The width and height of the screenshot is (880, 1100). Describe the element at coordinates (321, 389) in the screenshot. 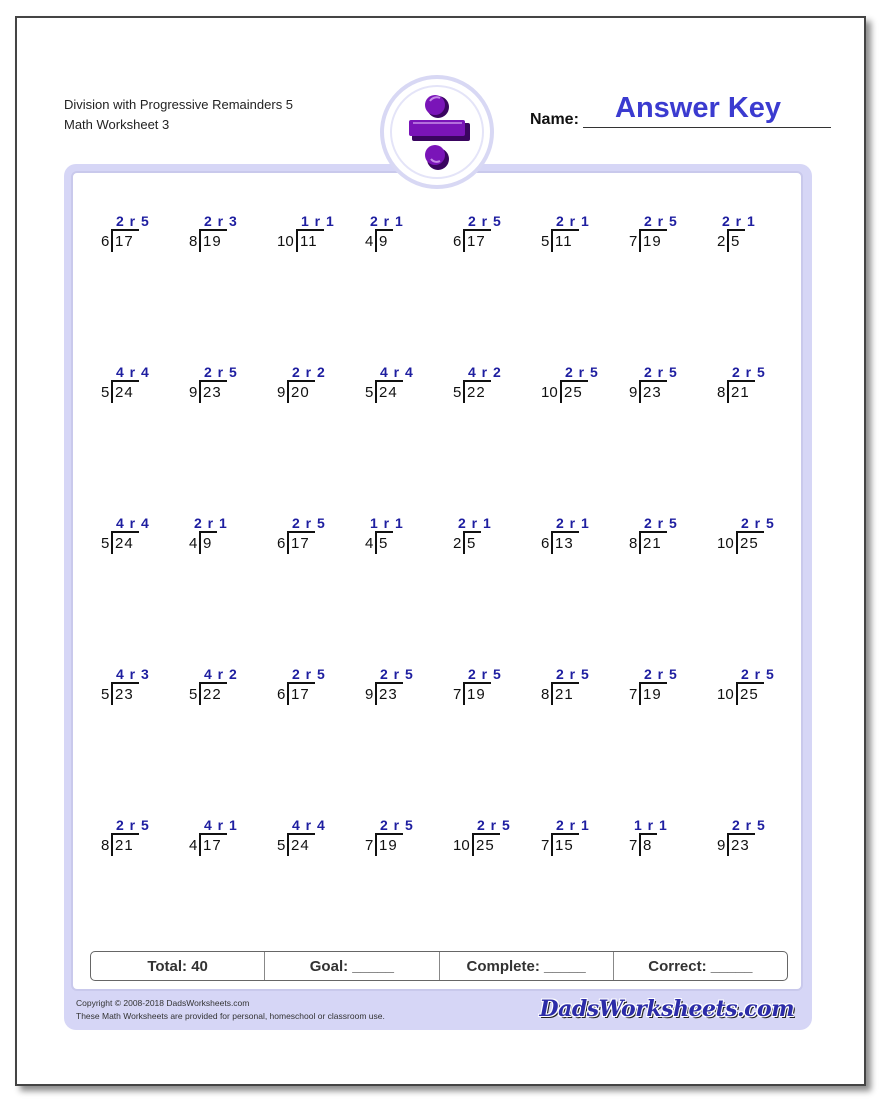

I see `division-problem: 2 r 2 9 20` at that location.